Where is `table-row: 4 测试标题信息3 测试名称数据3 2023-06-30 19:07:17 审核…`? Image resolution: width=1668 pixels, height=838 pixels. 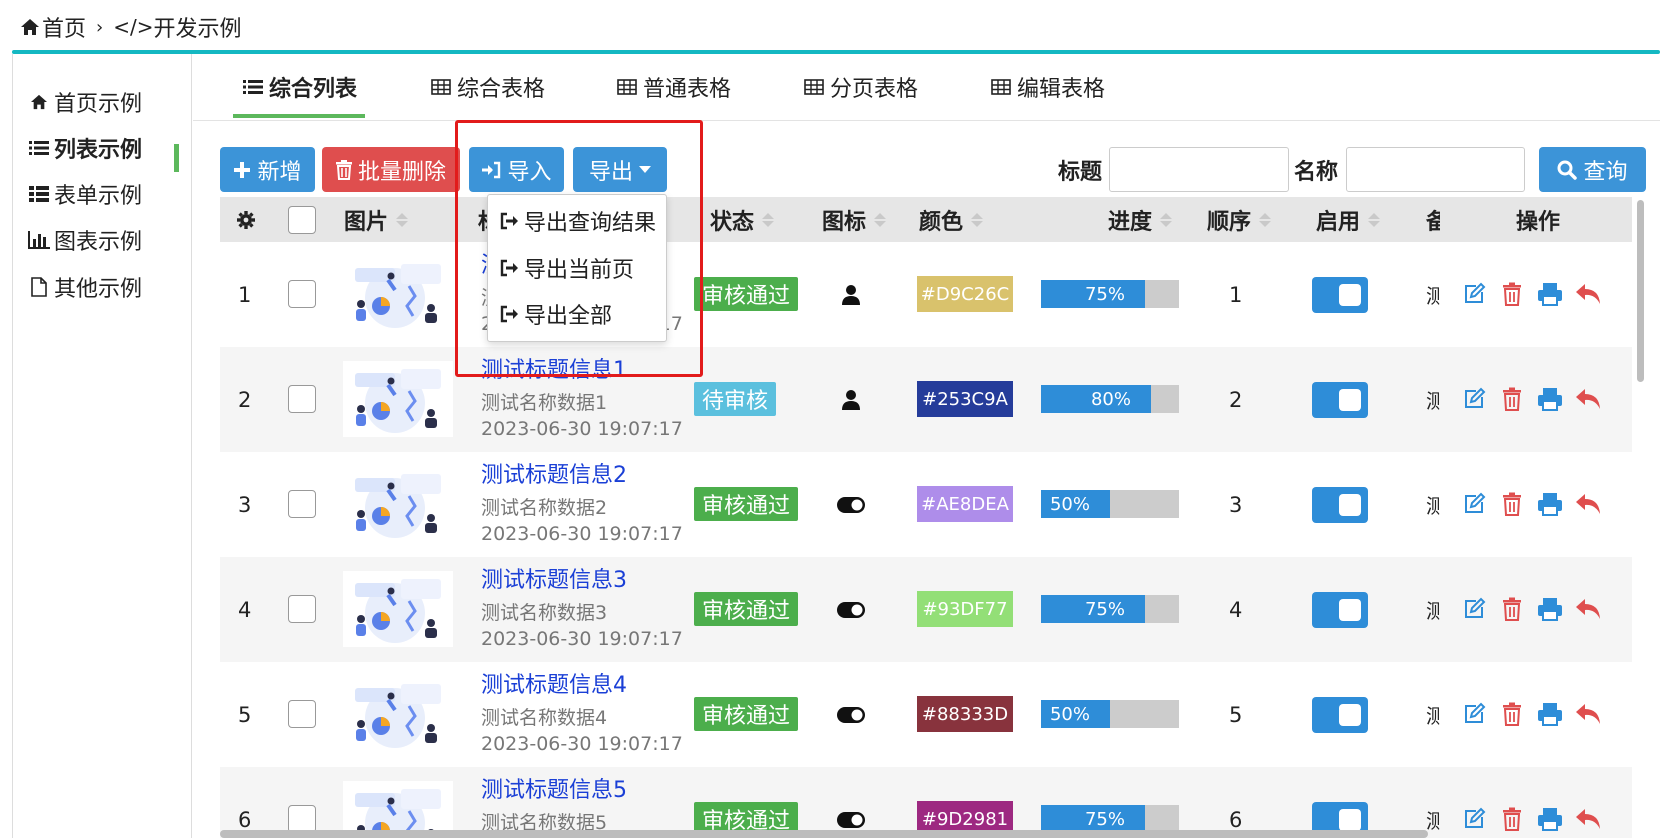
table-row: 4 测试标题信息3 测试名称数据3 2023-06-30 19:07:17 审核… is located at coordinates (926, 609).